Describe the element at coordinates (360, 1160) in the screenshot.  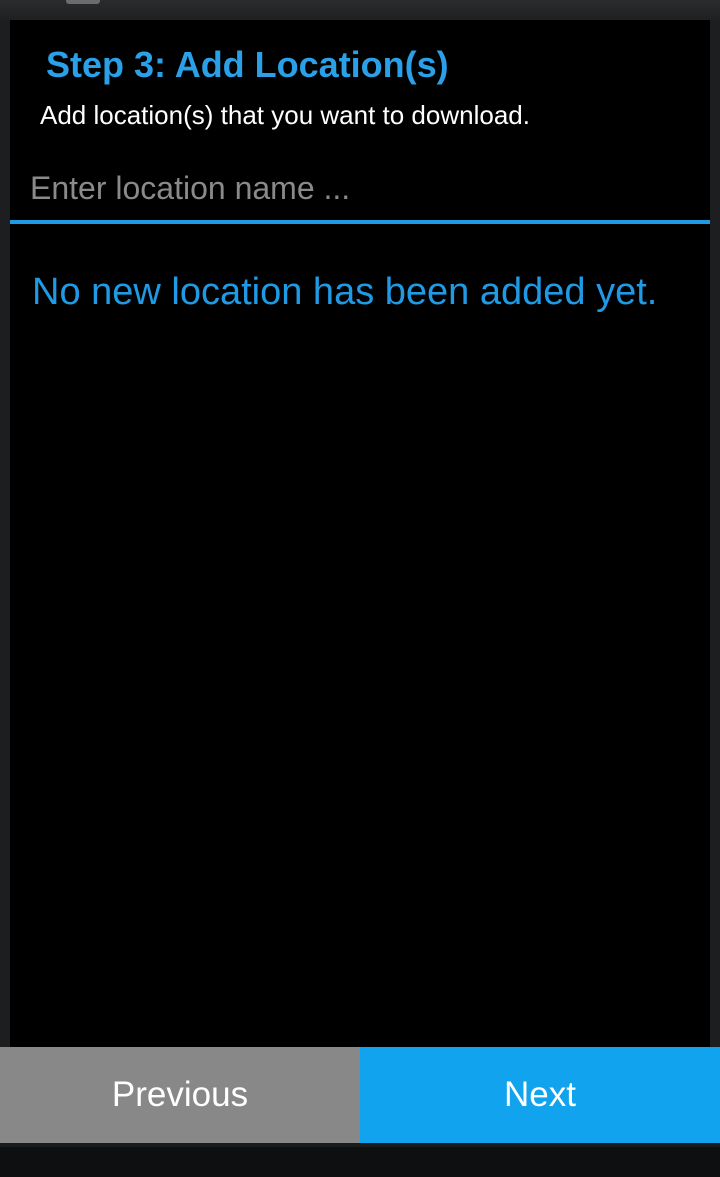
I see `system-nav-bar` at that location.